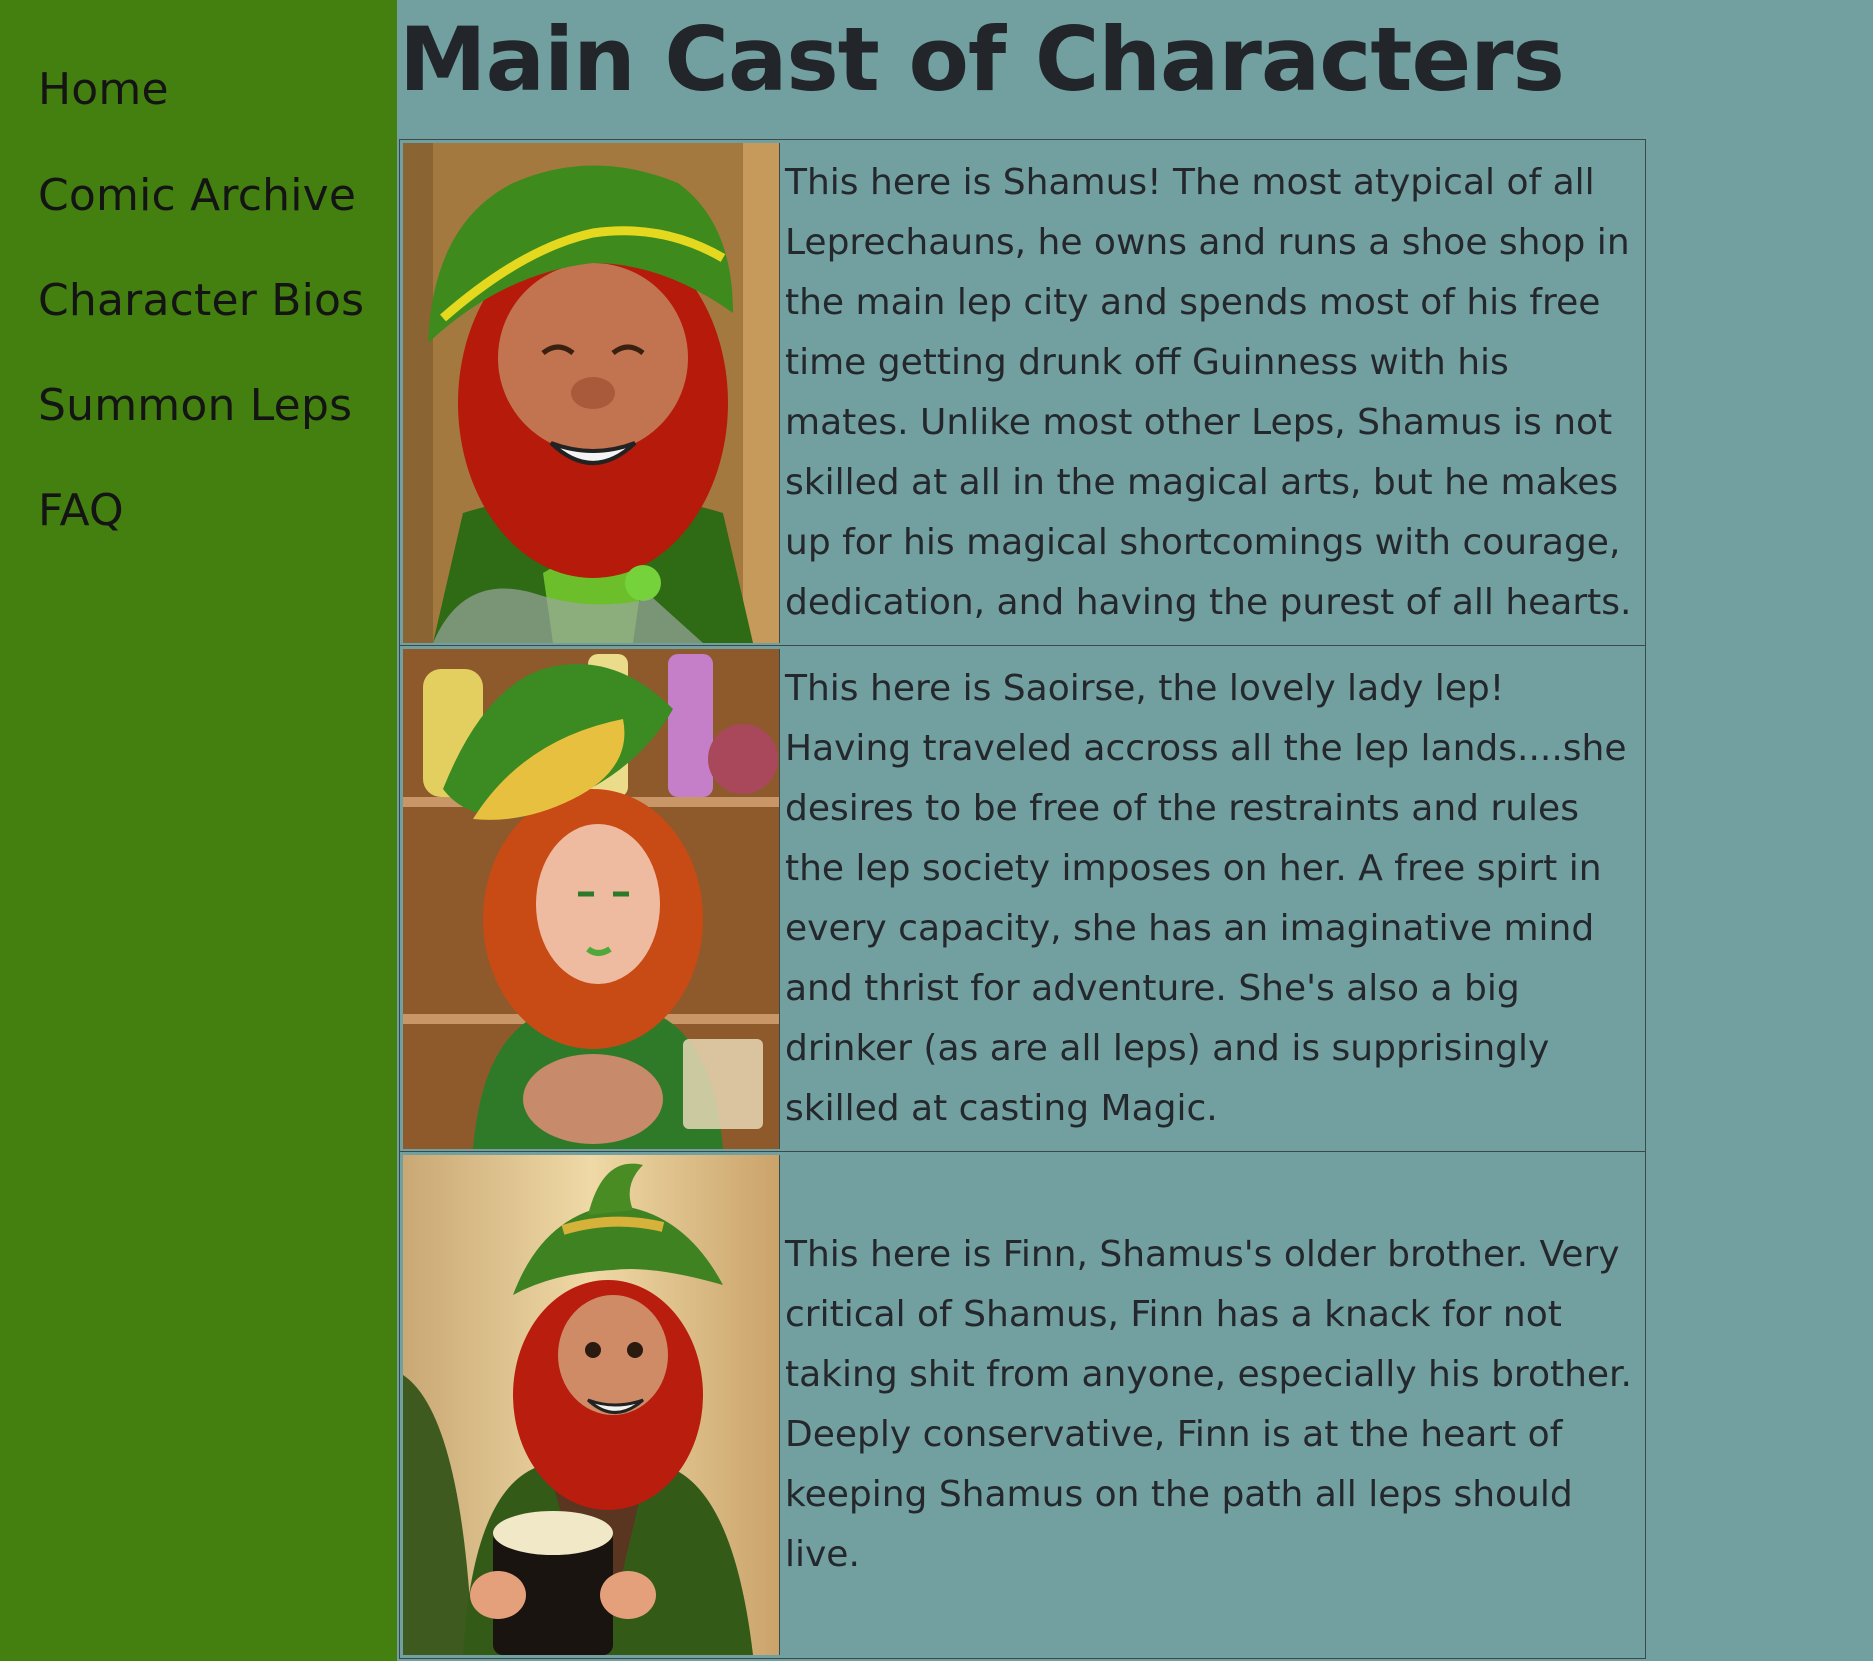 This screenshot has height=1661, width=1873. Describe the element at coordinates (197, 195) in the screenshot. I see `nav-comic-archive-link: Comic Archive` at that location.